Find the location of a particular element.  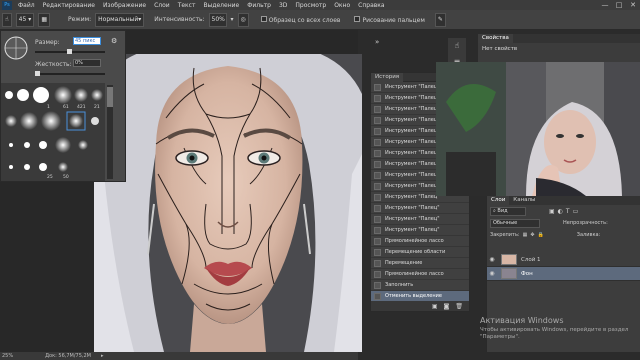

snapshot-icon: ▣ is located at coordinates (435, 306).